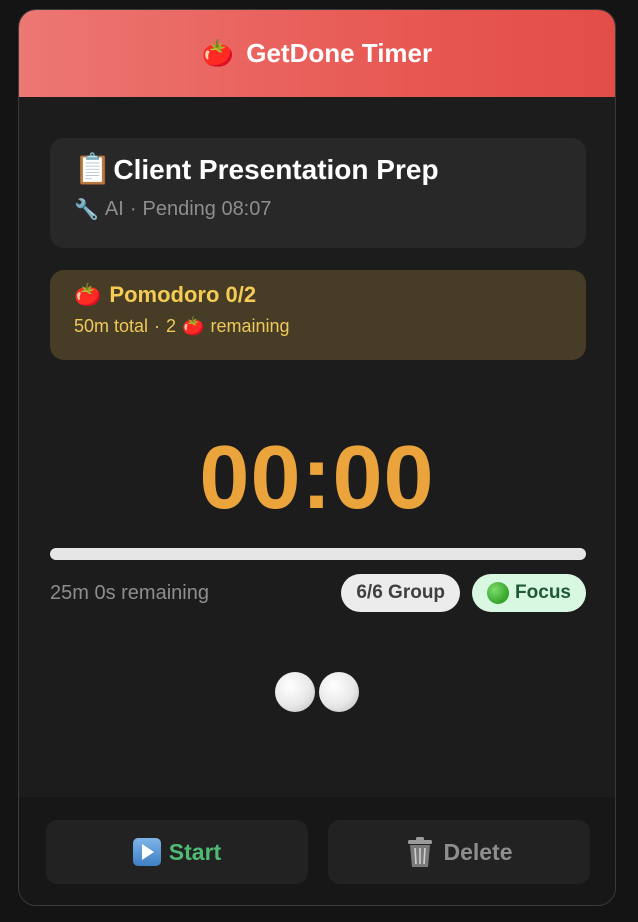  Describe the element at coordinates (339, 53) in the screenshot. I see `app-title: GetDone Timer` at that location.